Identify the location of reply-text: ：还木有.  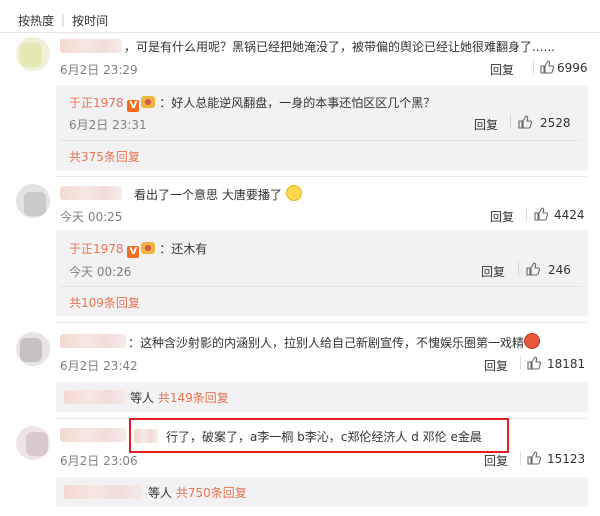
(183, 249).